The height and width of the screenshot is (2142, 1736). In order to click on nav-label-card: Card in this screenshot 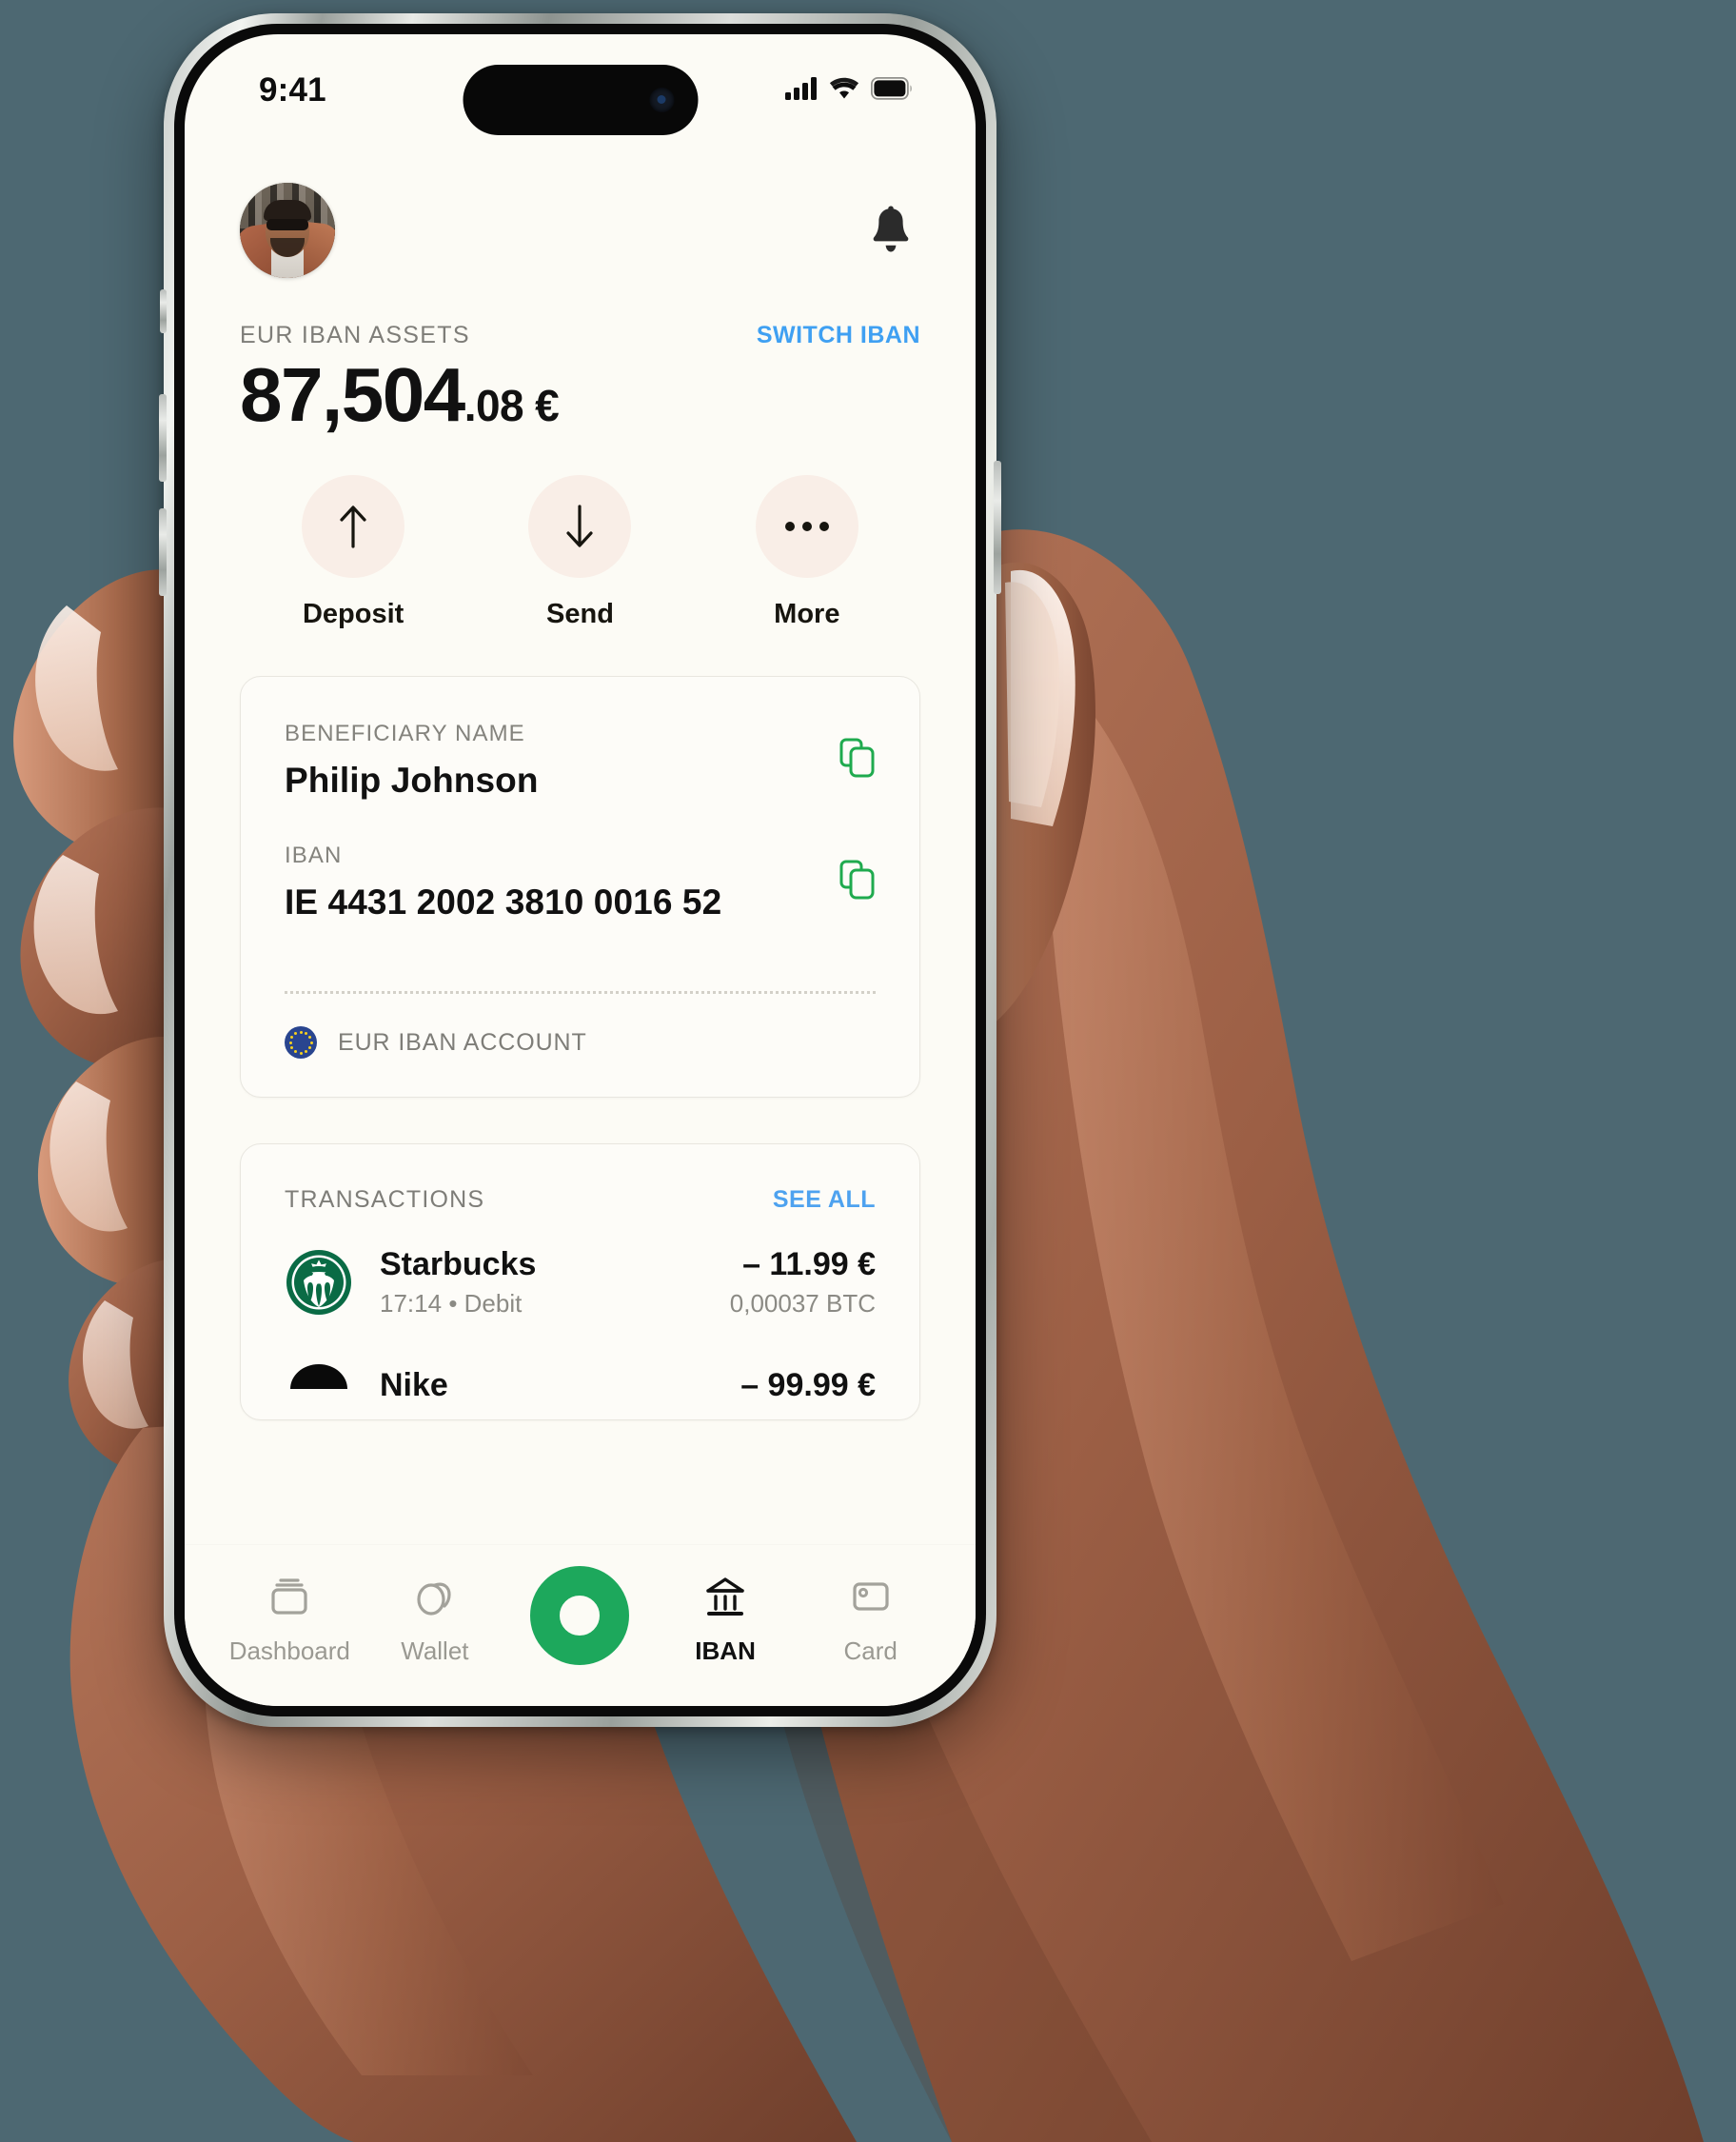, I will do `click(870, 1650)`.